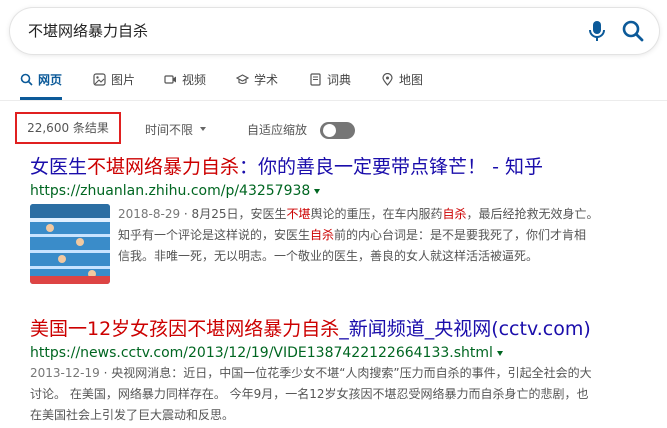  I want to click on snippet-line: 信我。非唯一死，无以明志。一个敬业的医生，善良的女人就这样活活被逼死。, so click(328, 256).